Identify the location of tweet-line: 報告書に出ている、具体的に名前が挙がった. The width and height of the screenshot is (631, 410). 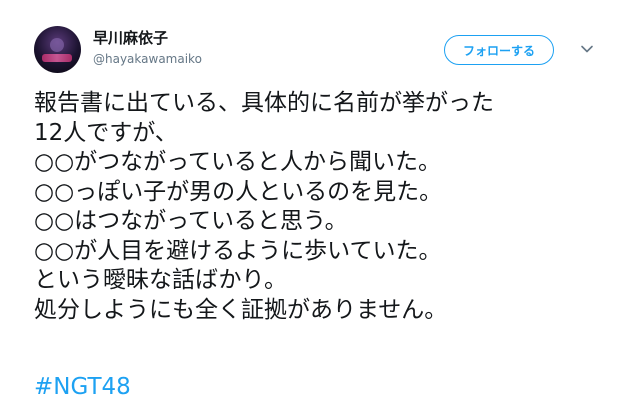
(264, 103).